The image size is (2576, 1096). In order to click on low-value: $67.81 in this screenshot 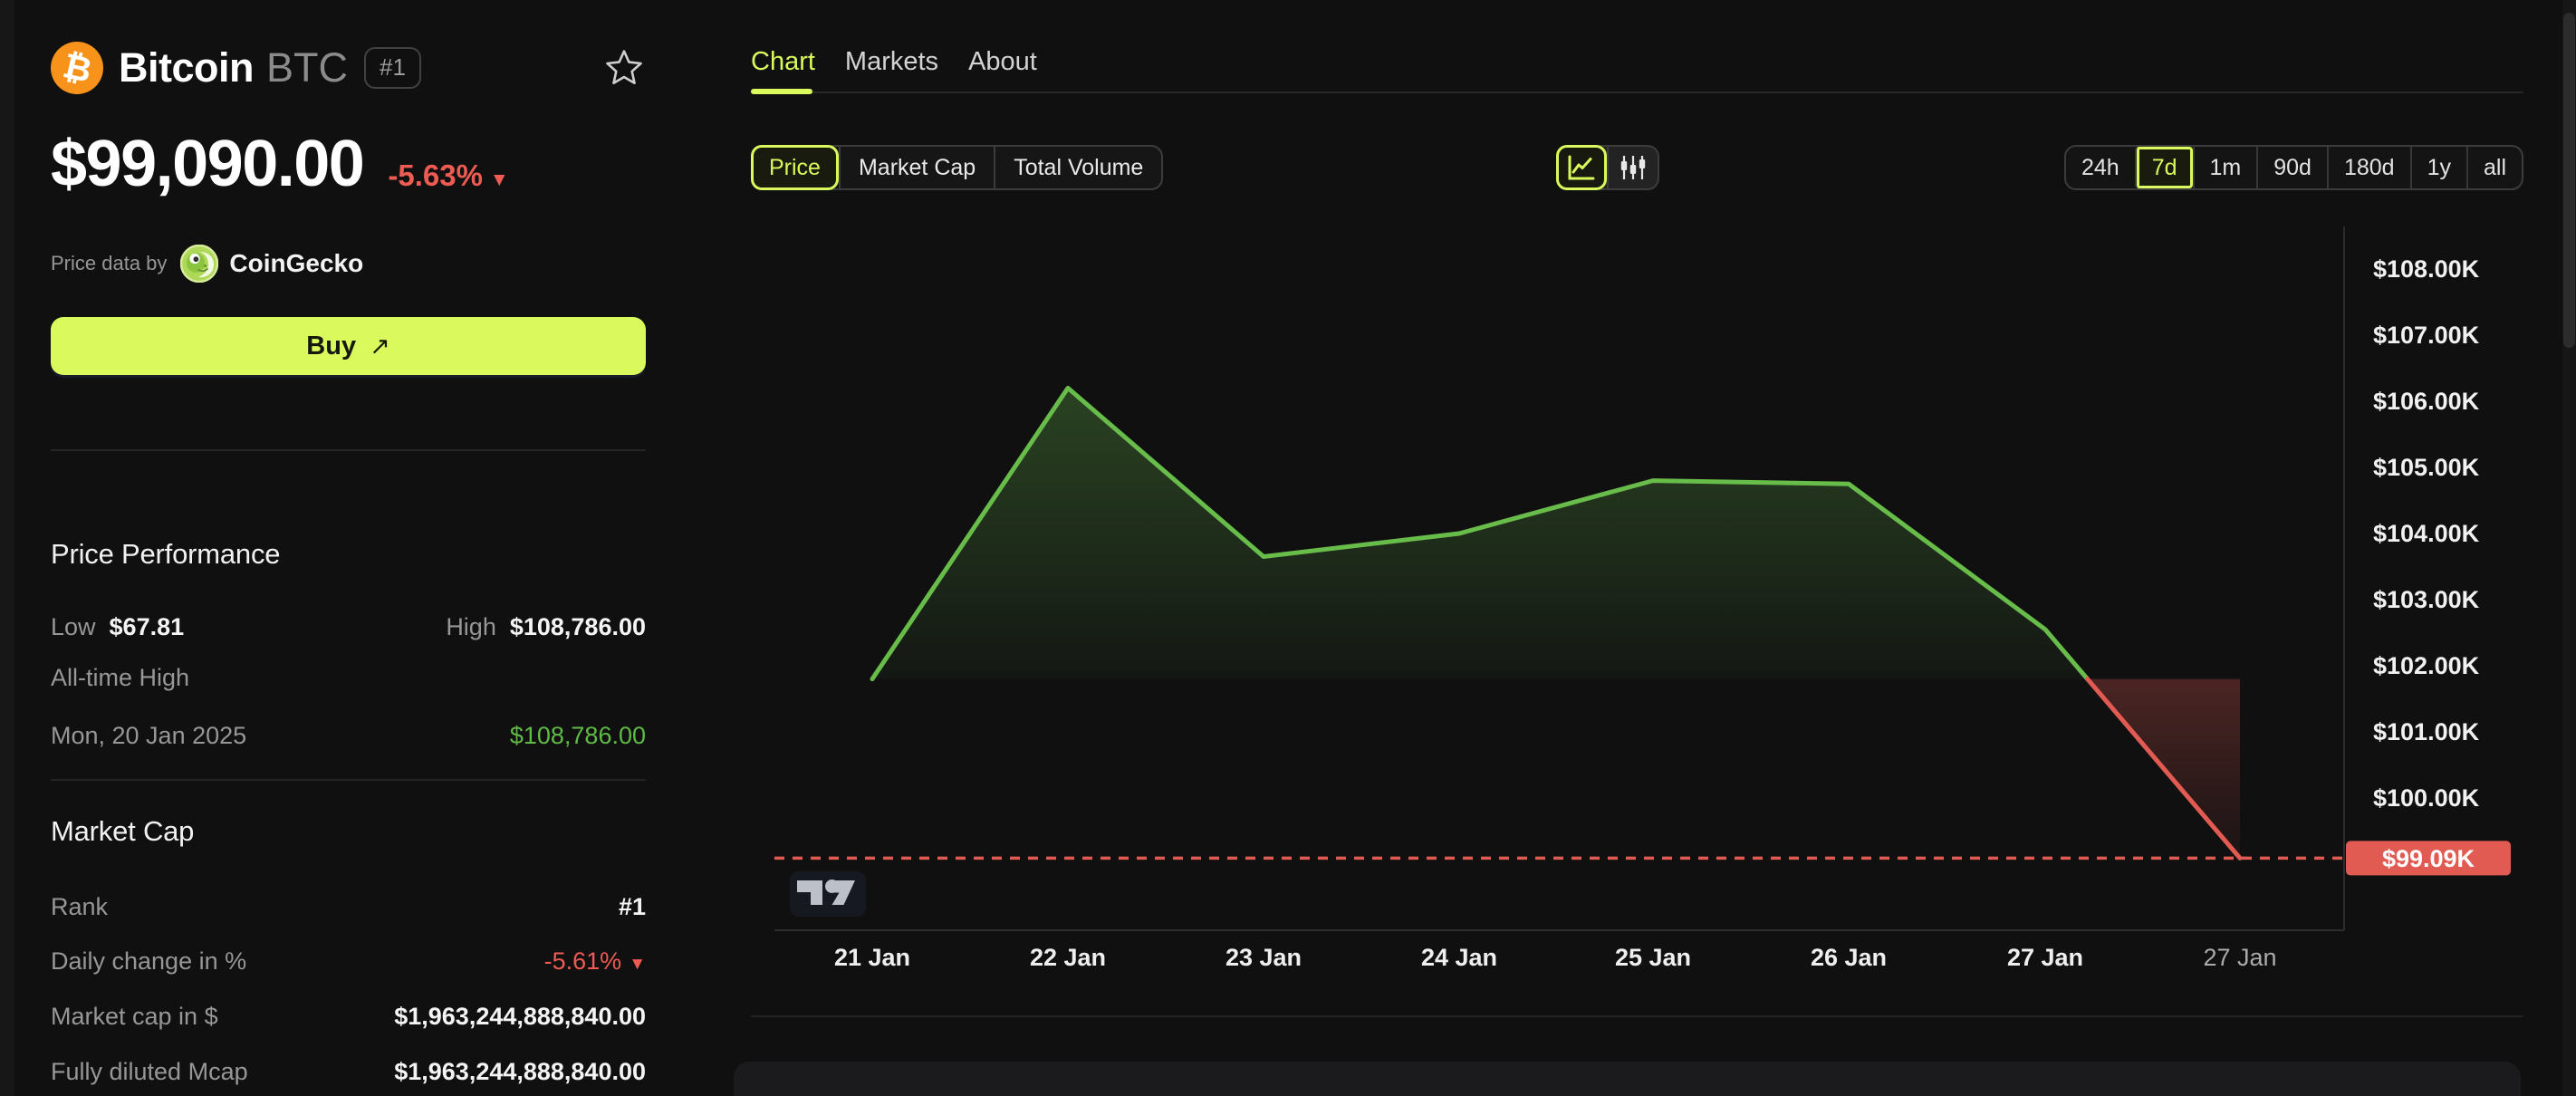, I will do `click(147, 626)`.